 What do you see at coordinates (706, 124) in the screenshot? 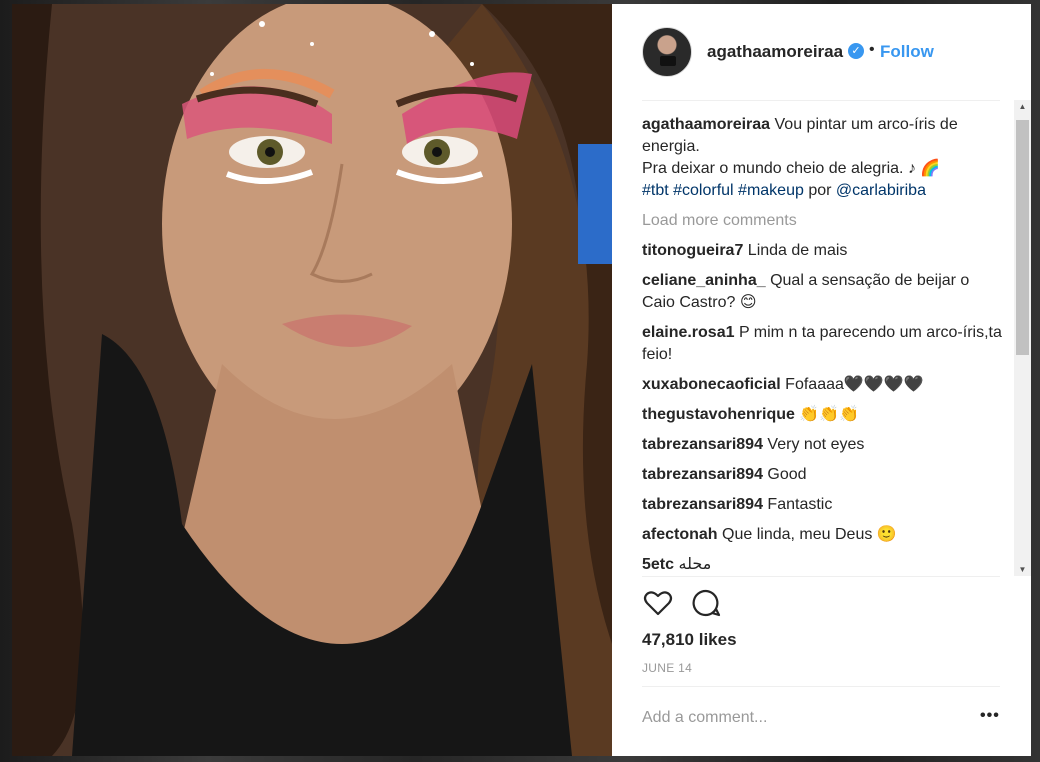
I see `caption-username: agathaamoreiraa` at bounding box center [706, 124].